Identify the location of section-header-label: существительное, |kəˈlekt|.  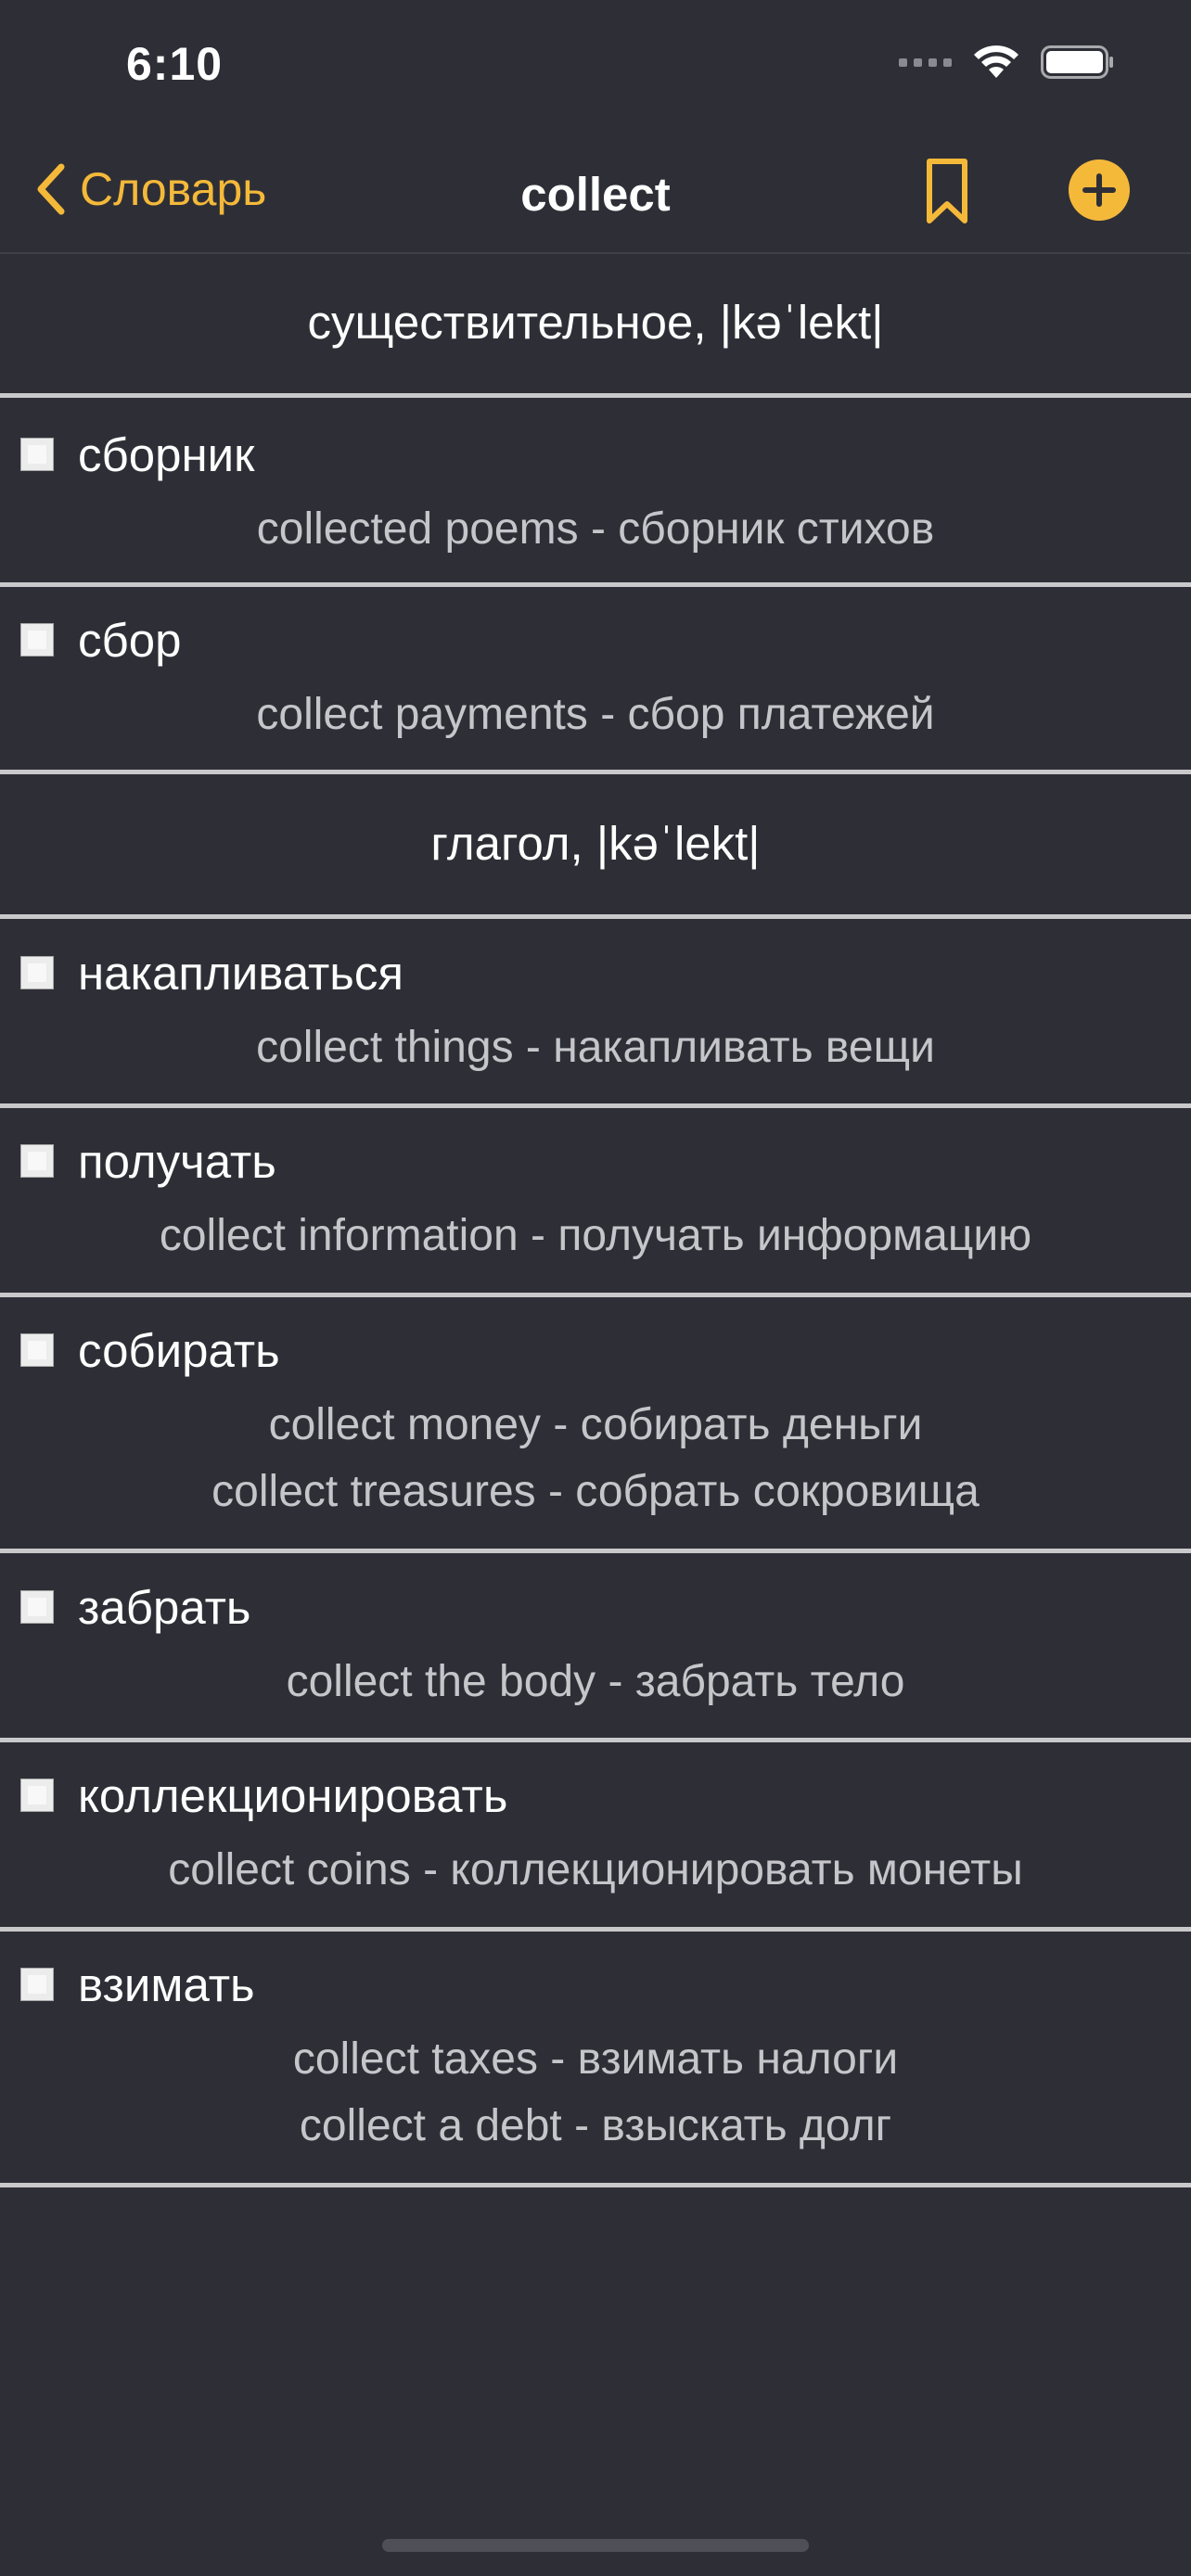
(595, 323).